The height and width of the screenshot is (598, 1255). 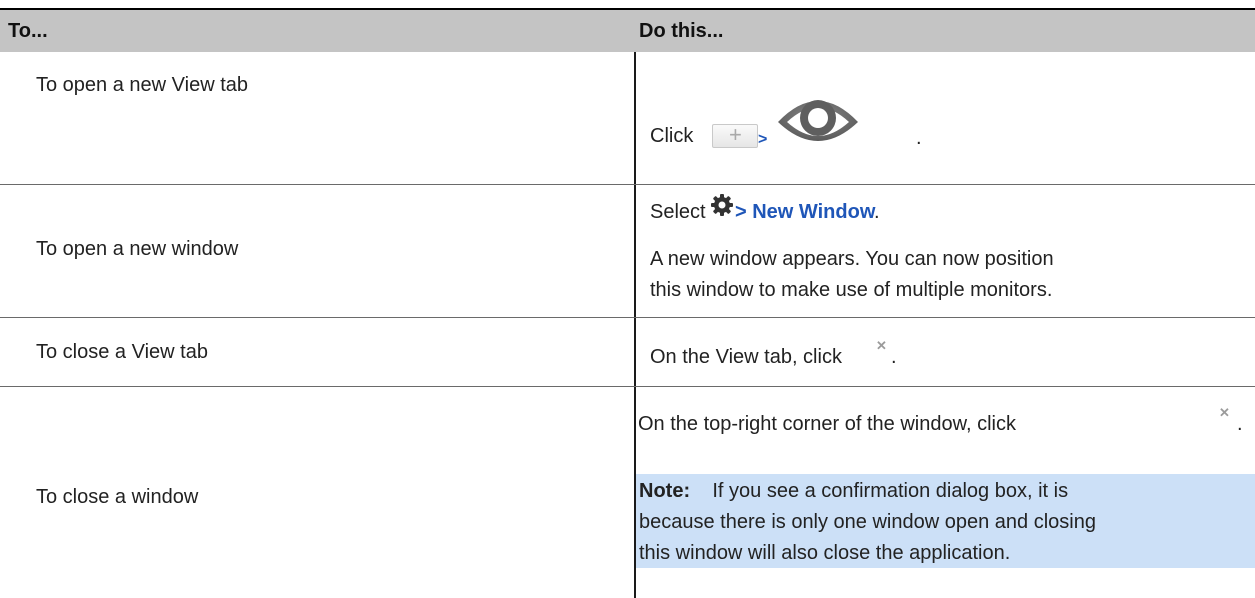 I want to click on task-label: To close a View tab, so click(x=122, y=352).